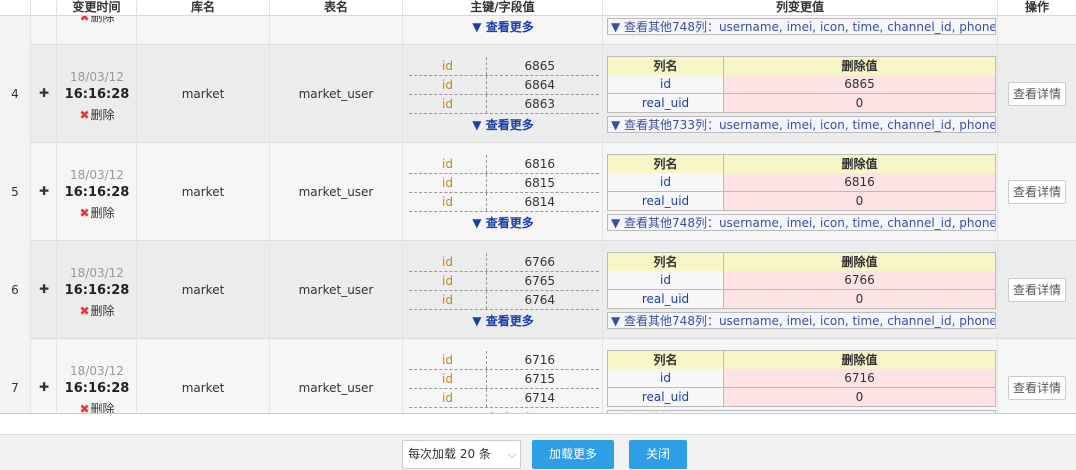  I want to click on header-op: 操作, so click(1036, 7).